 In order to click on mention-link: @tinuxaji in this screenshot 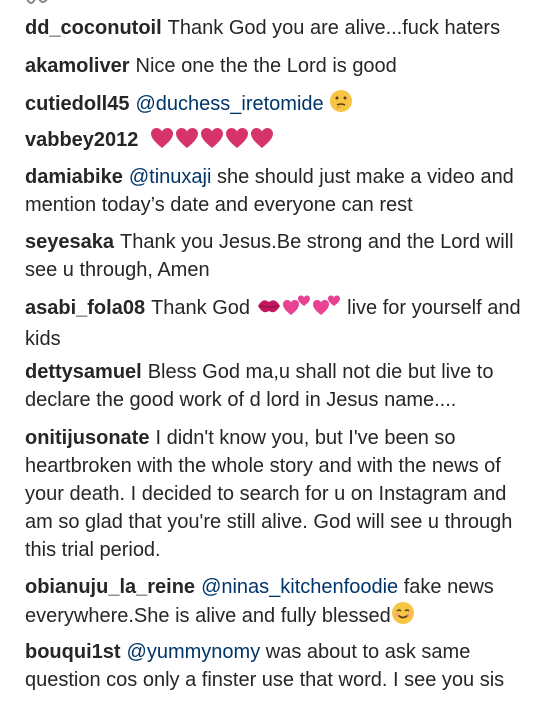, I will do `click(170, 177)`.